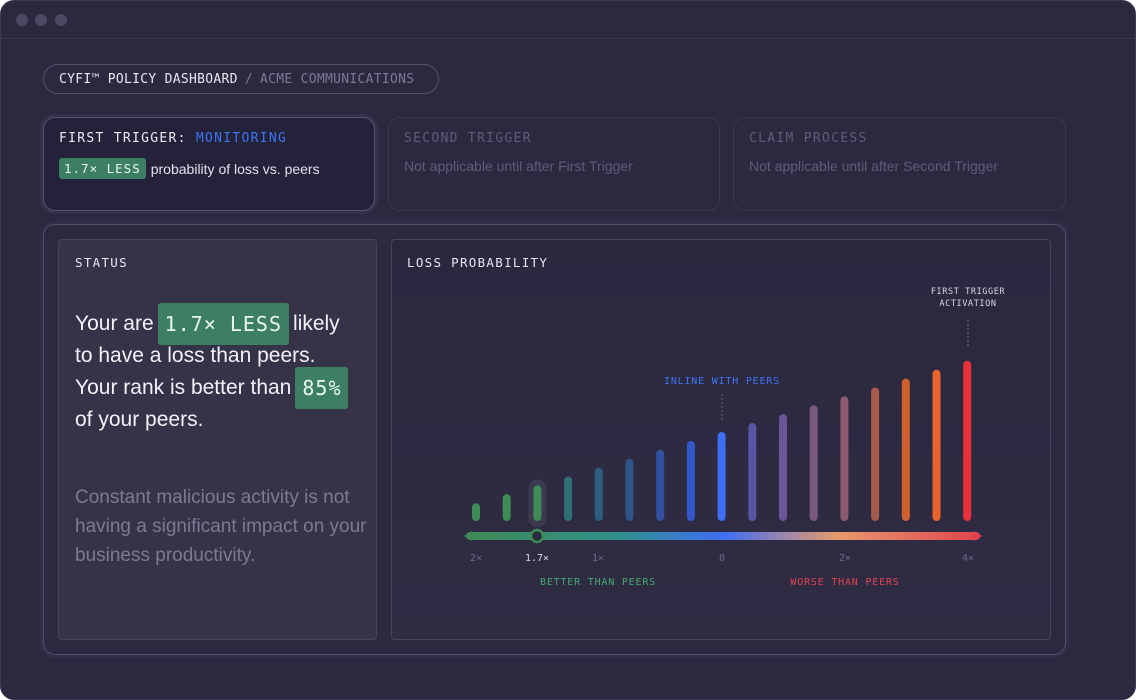 This screenshot has height=700, width=1136. Describe the element at coordinates (568, 20) in the screenshot. I see `window-titlebar` at that location.